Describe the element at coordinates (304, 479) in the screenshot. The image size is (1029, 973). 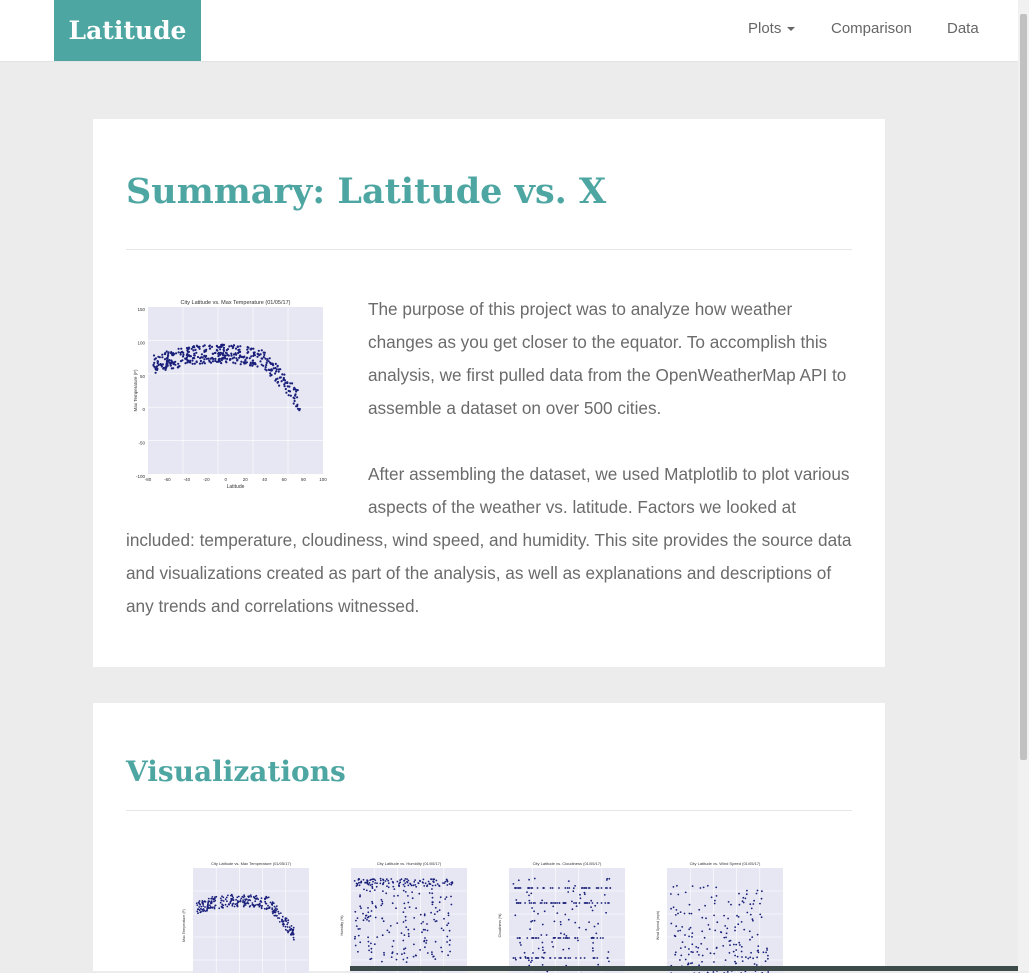
I see `svg-text: 80` at that location.